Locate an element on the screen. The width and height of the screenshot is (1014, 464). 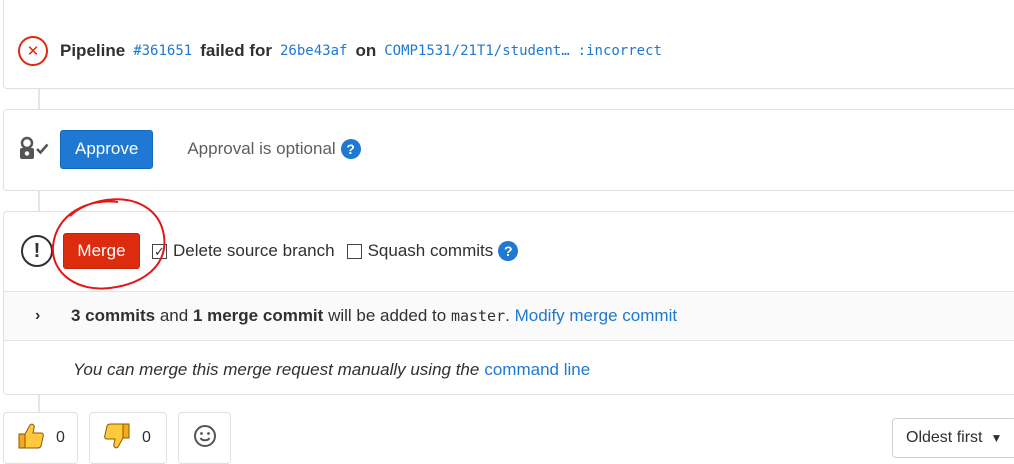
target-branch: master is located at coordinates (478, 316).